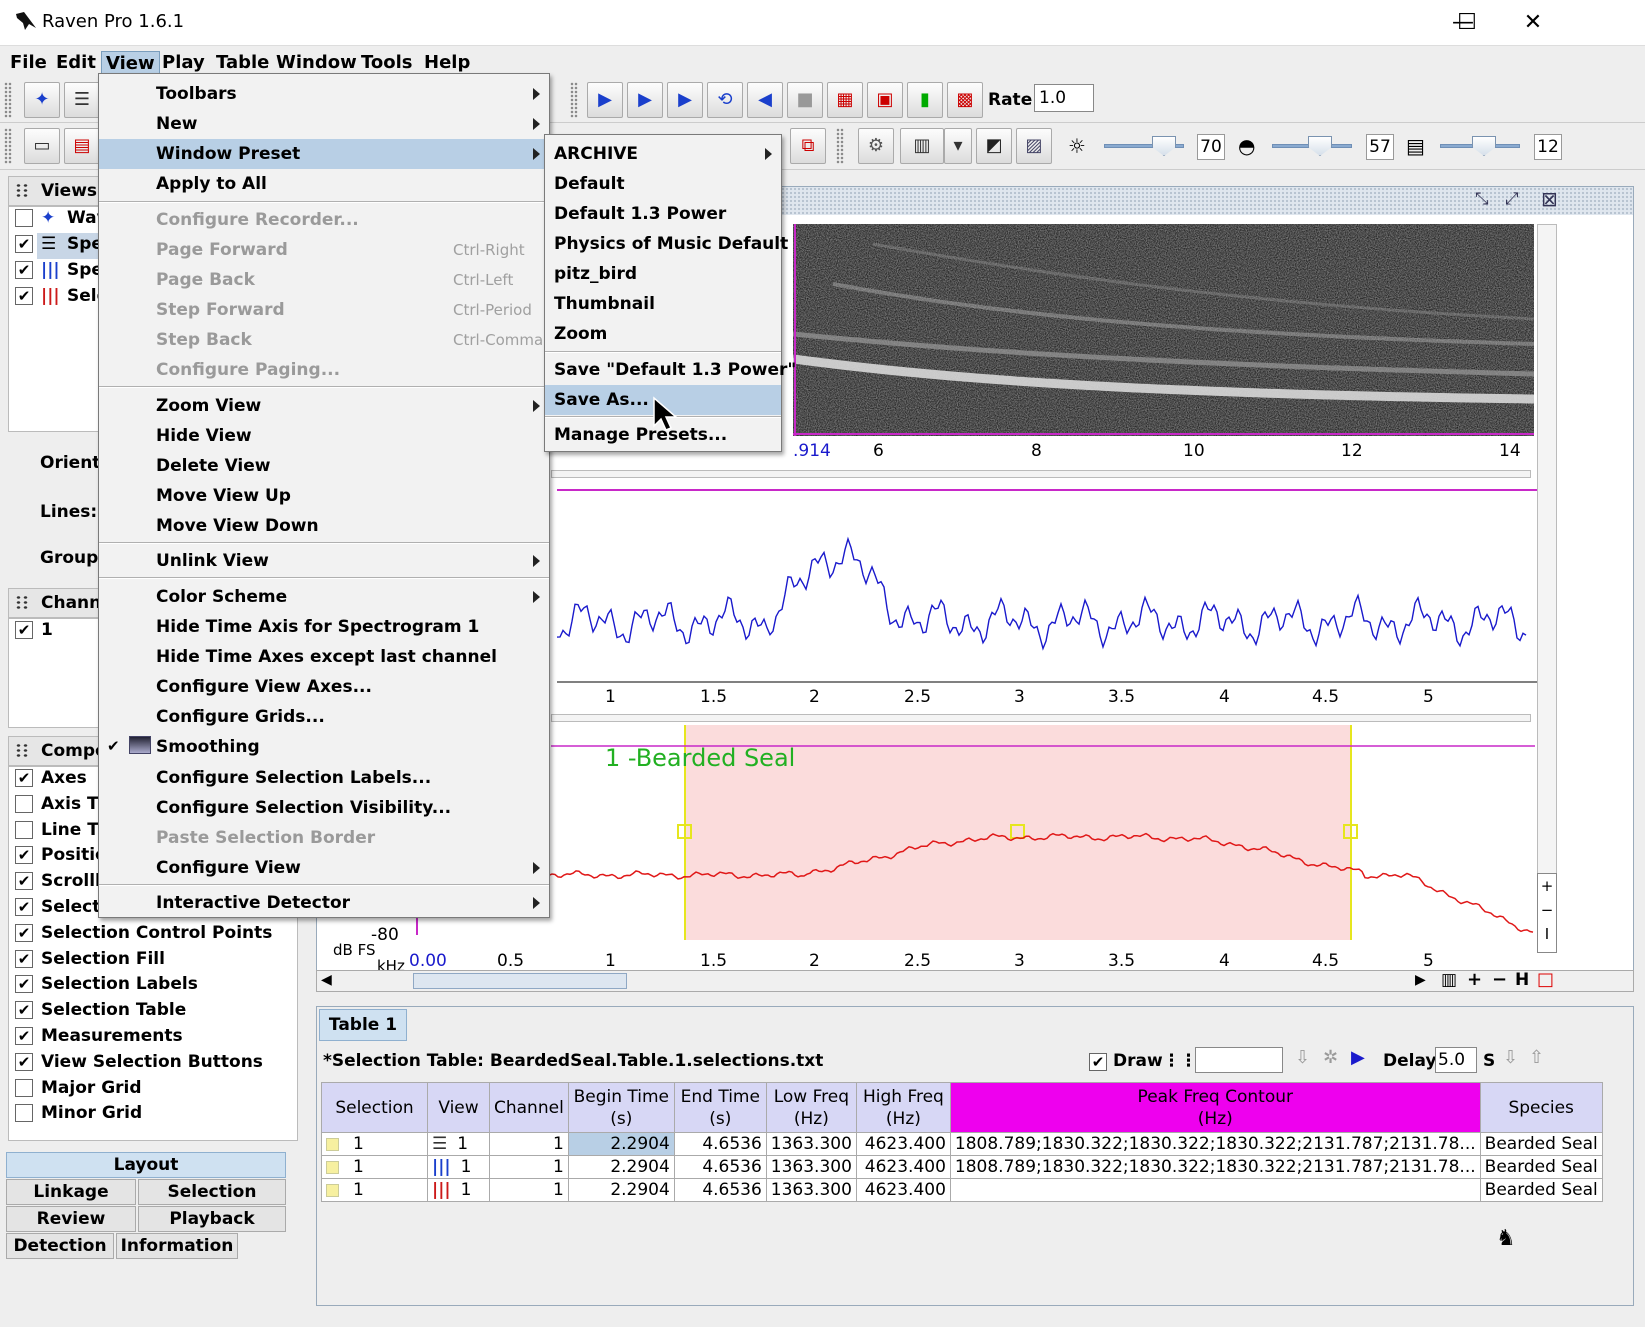 This screenshot has width=1645, height=1327. Describe the element at coordinates (42, 146) in the screenshot. I see `layout-icon: ▭` at that location.